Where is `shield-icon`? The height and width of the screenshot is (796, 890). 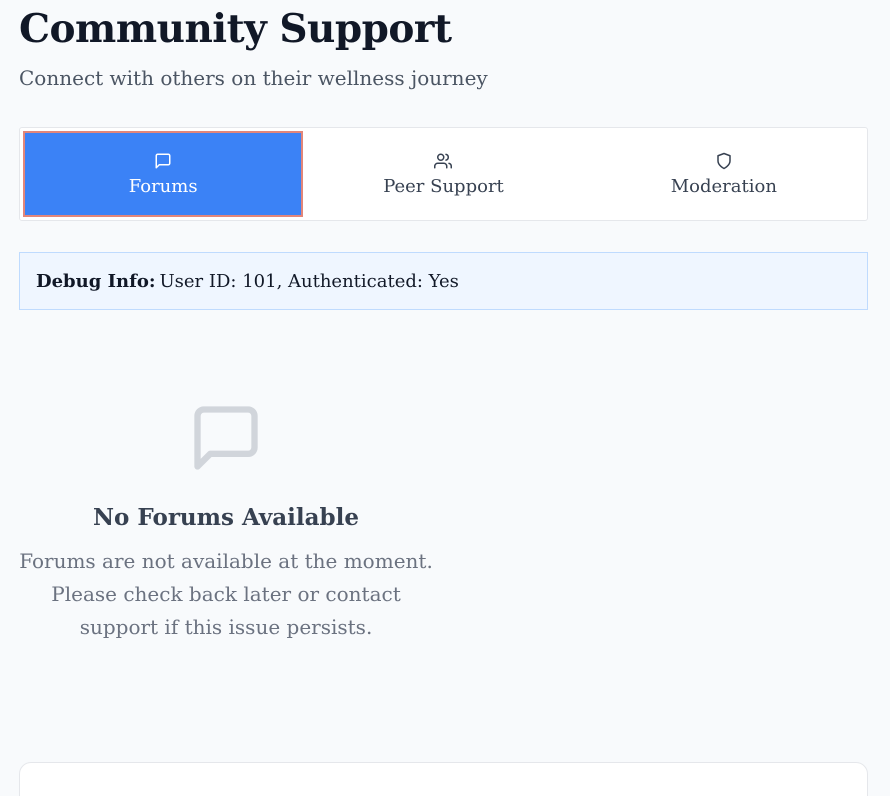
shield-icon is located at coordinates (724, 160).